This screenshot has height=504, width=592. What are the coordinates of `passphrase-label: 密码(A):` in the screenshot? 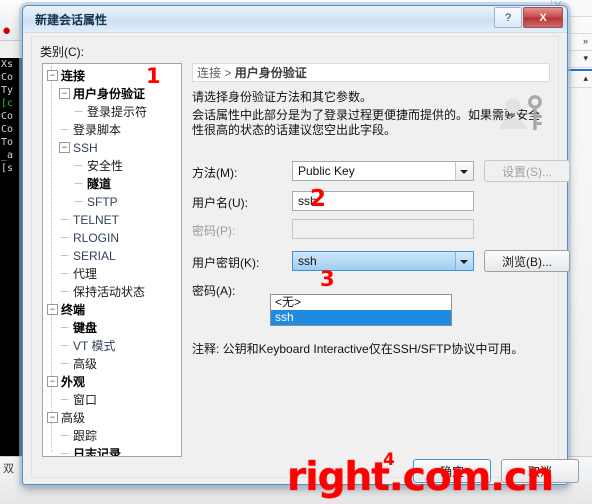 It's located at (214, 291).